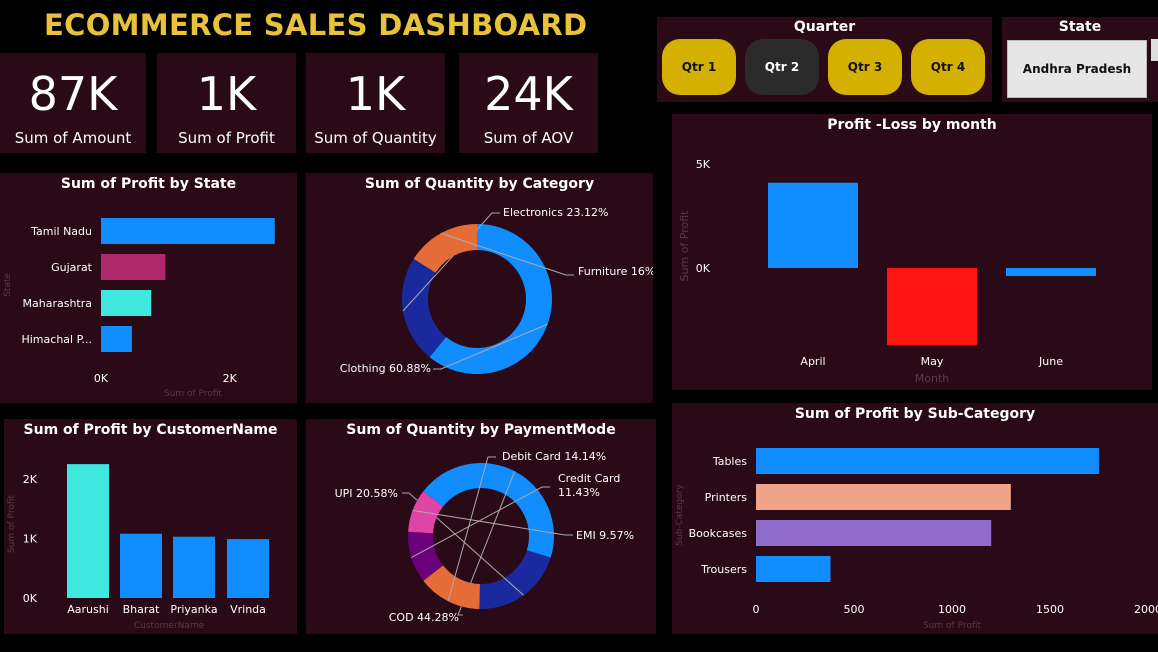  What do you see at coordinates (528, 94) in the screenshot?
I see `kpi-value: 24K` at bounding box center [528, 94].